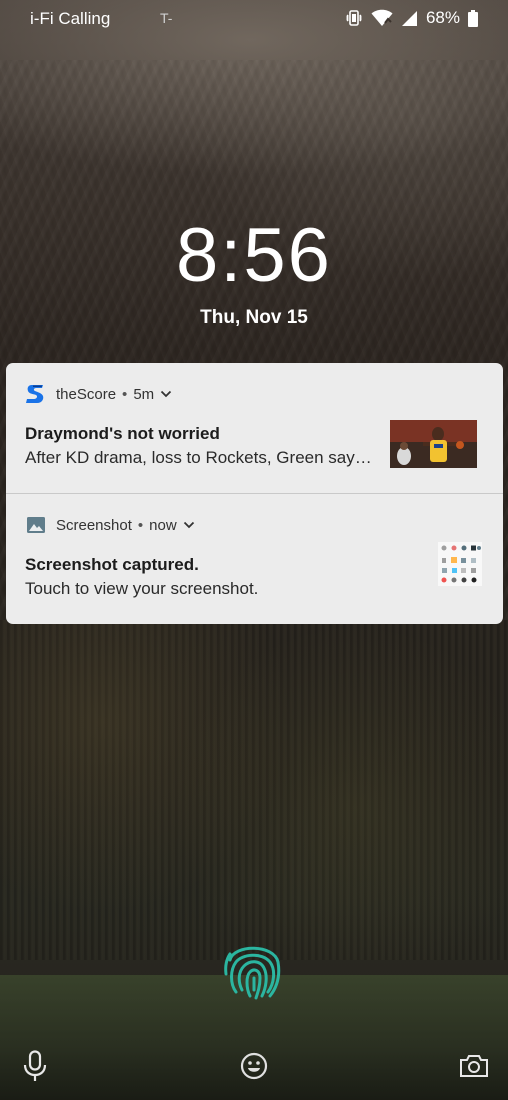  I want to click on app-name: theScore, so click(86, 394).